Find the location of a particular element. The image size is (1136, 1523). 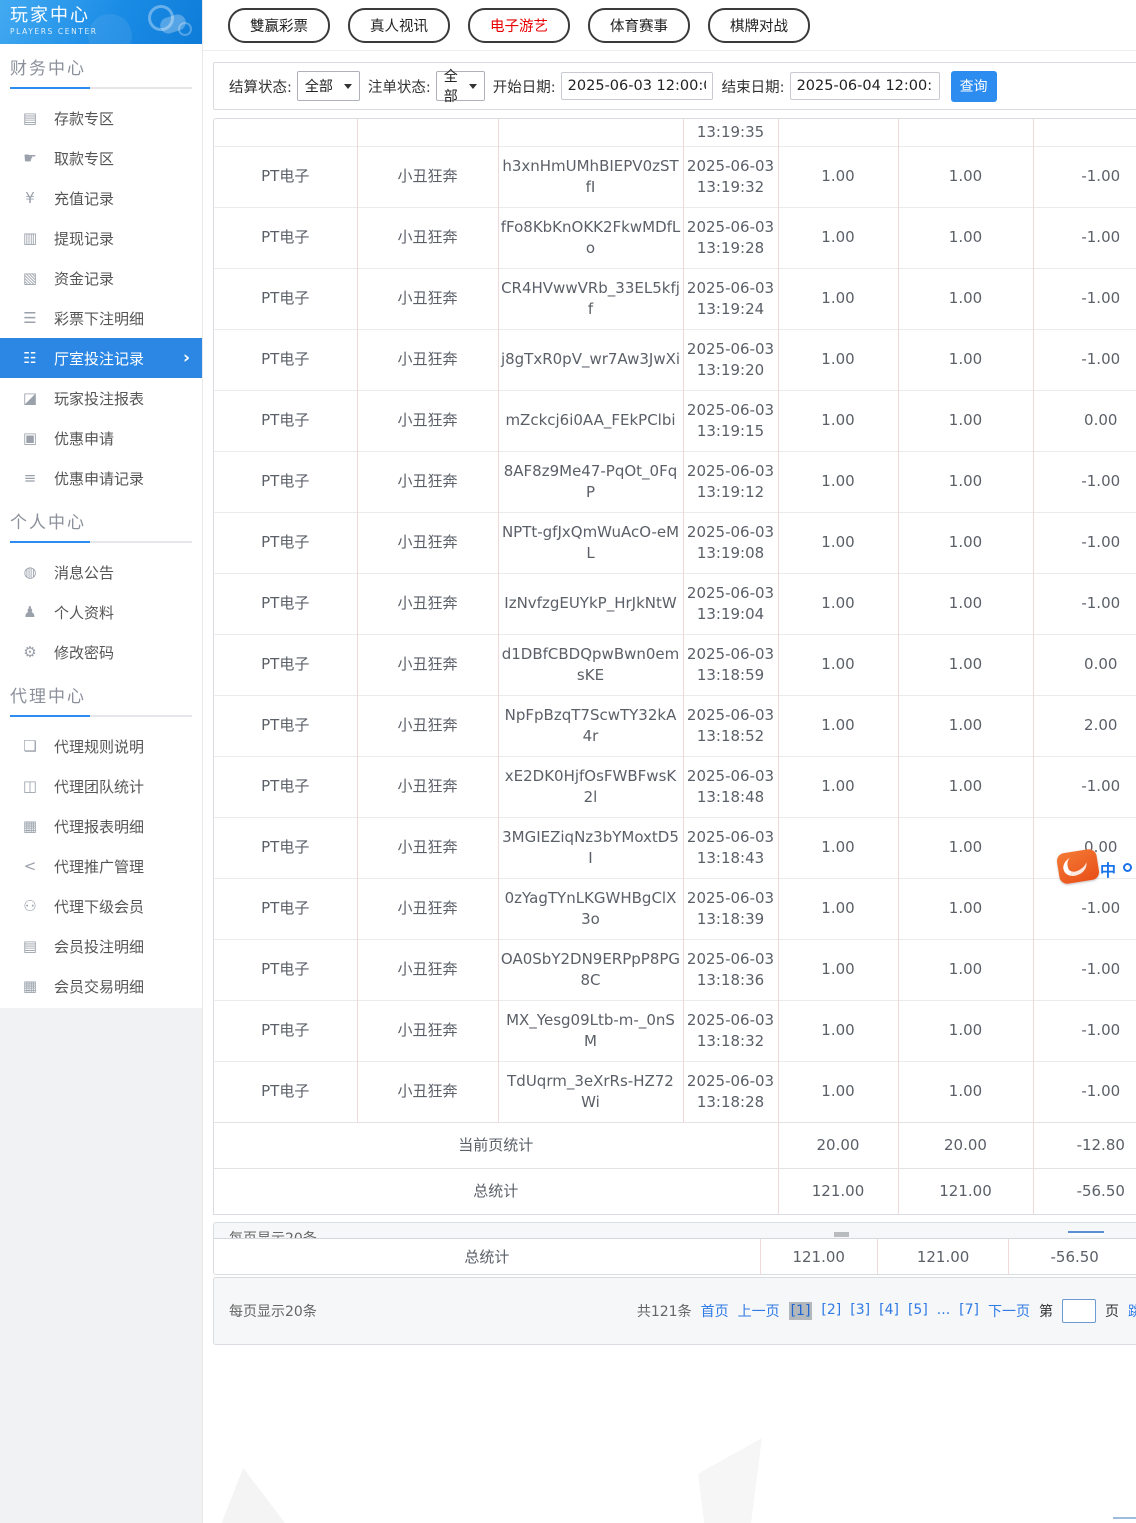

page-link: [7] is located at coordinates (969, 1311).